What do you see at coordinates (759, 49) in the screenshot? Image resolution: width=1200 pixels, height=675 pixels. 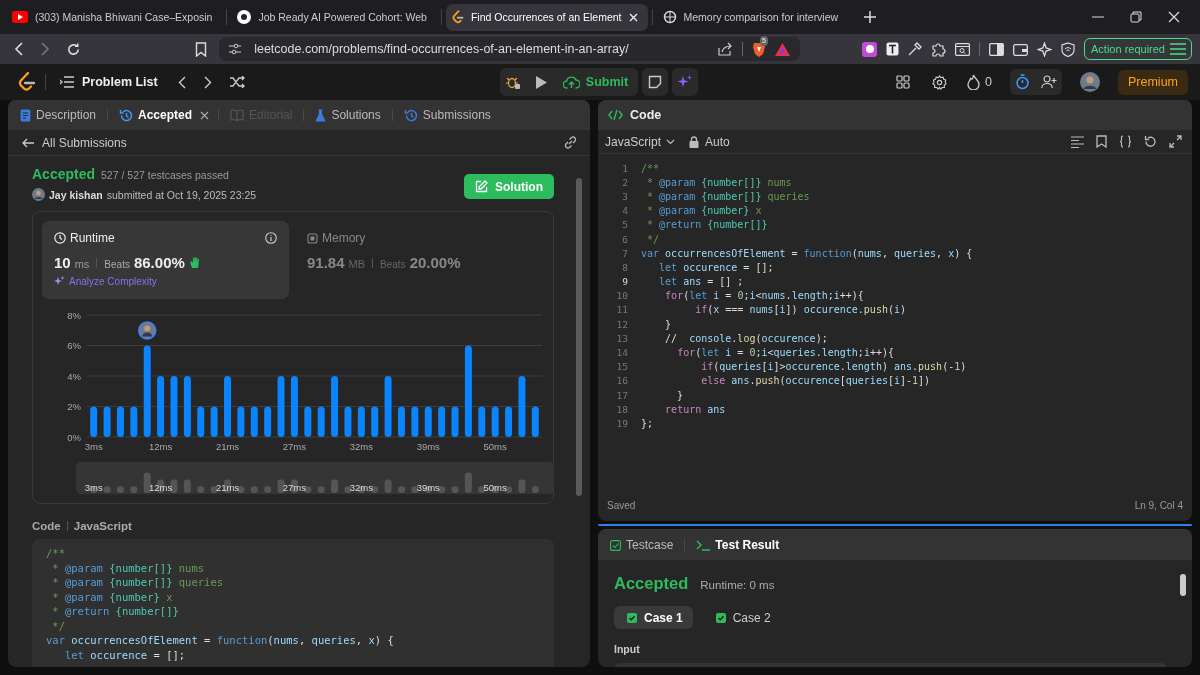 I see `shield-icon` at bounding box center [759, 49].